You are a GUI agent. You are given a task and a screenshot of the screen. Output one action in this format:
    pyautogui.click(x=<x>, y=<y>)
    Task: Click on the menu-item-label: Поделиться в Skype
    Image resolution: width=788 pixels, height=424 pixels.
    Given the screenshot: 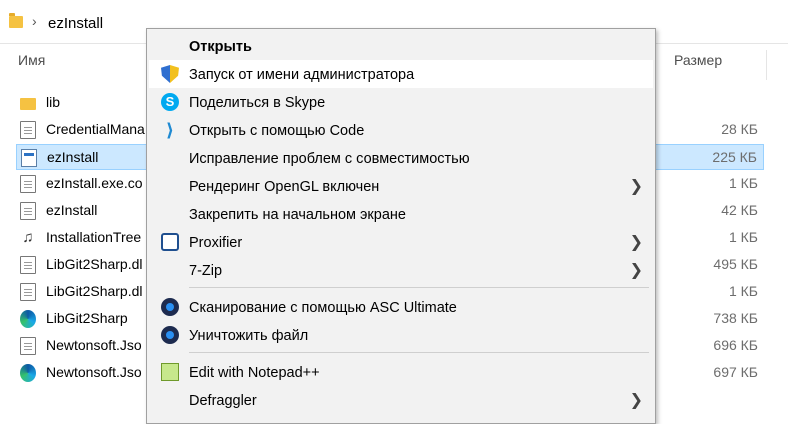 What is the action you would take?
    pyautogui.click(x=257, y=103)
    